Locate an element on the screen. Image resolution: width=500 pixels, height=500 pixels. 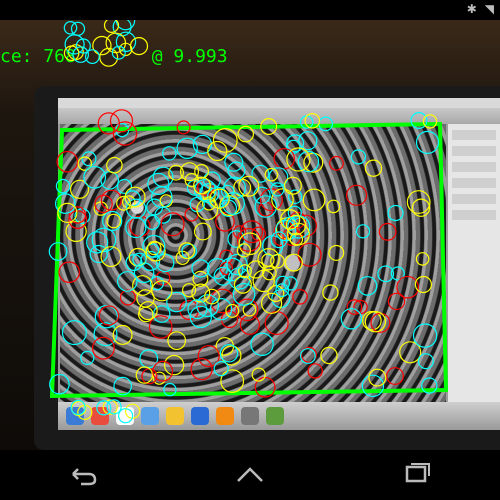
back-icon is located at coordinates (84, 476).